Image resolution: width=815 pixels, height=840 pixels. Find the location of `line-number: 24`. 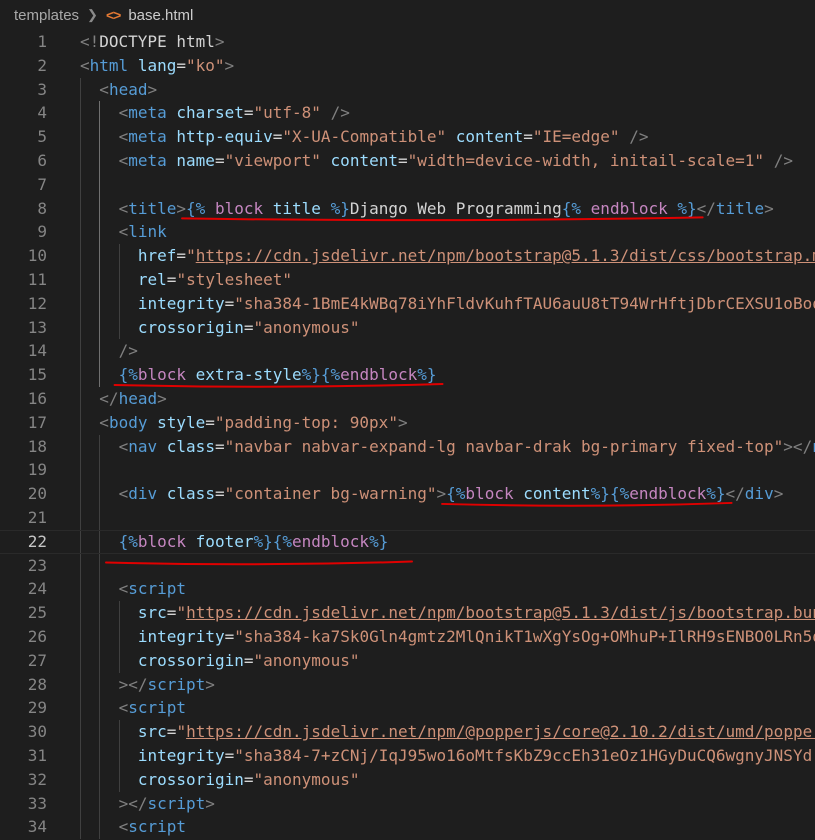

line-number: 24 is located at coordinates (37, 589).